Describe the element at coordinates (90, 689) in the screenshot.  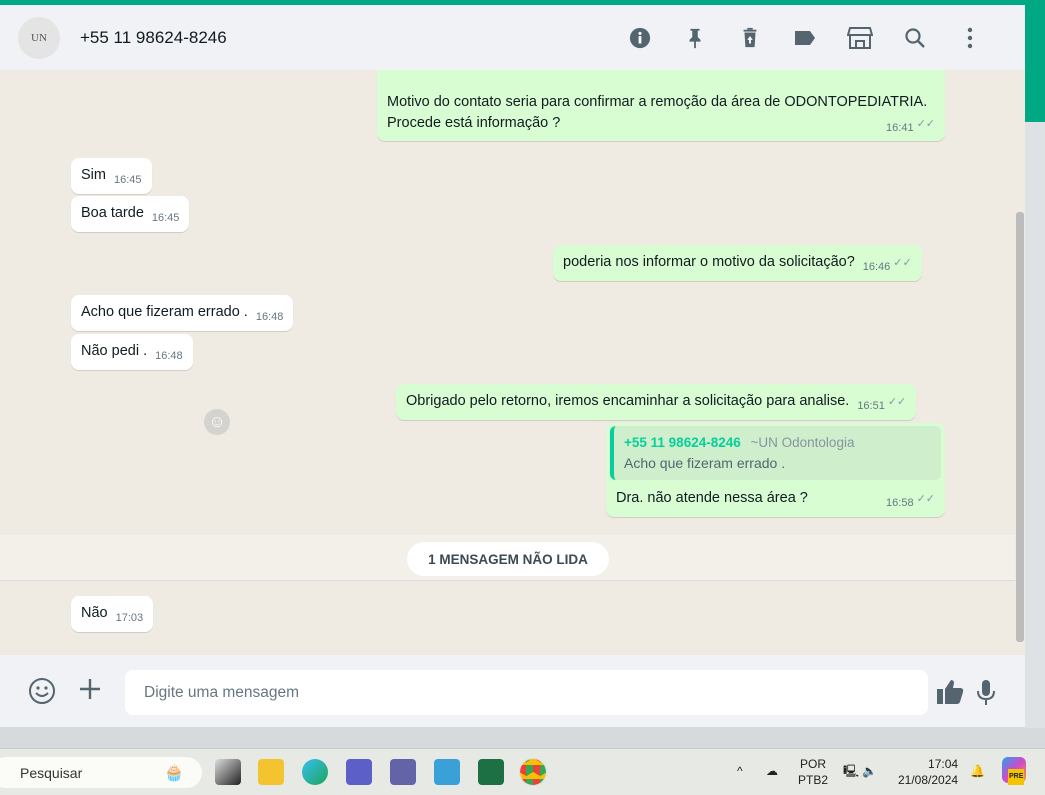
I see `attach-plus-icon` at that location.